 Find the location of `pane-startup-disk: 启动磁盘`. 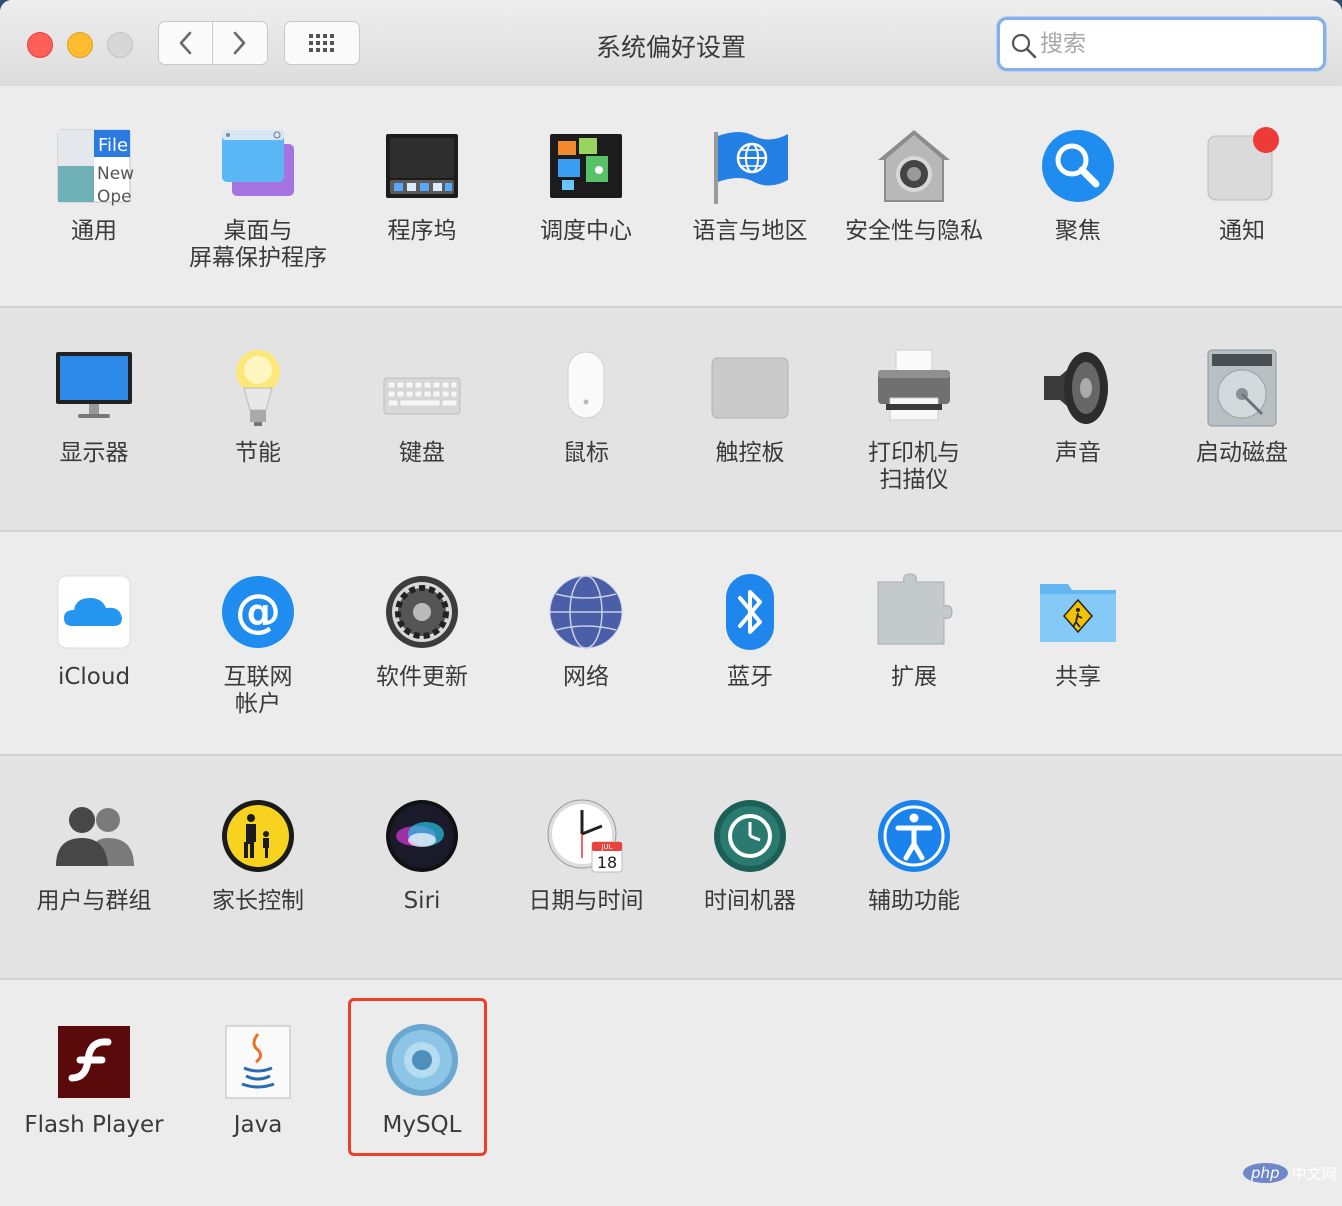

pane-startup-disk: 启动磁盘 is located at coordinates (1242, 448).